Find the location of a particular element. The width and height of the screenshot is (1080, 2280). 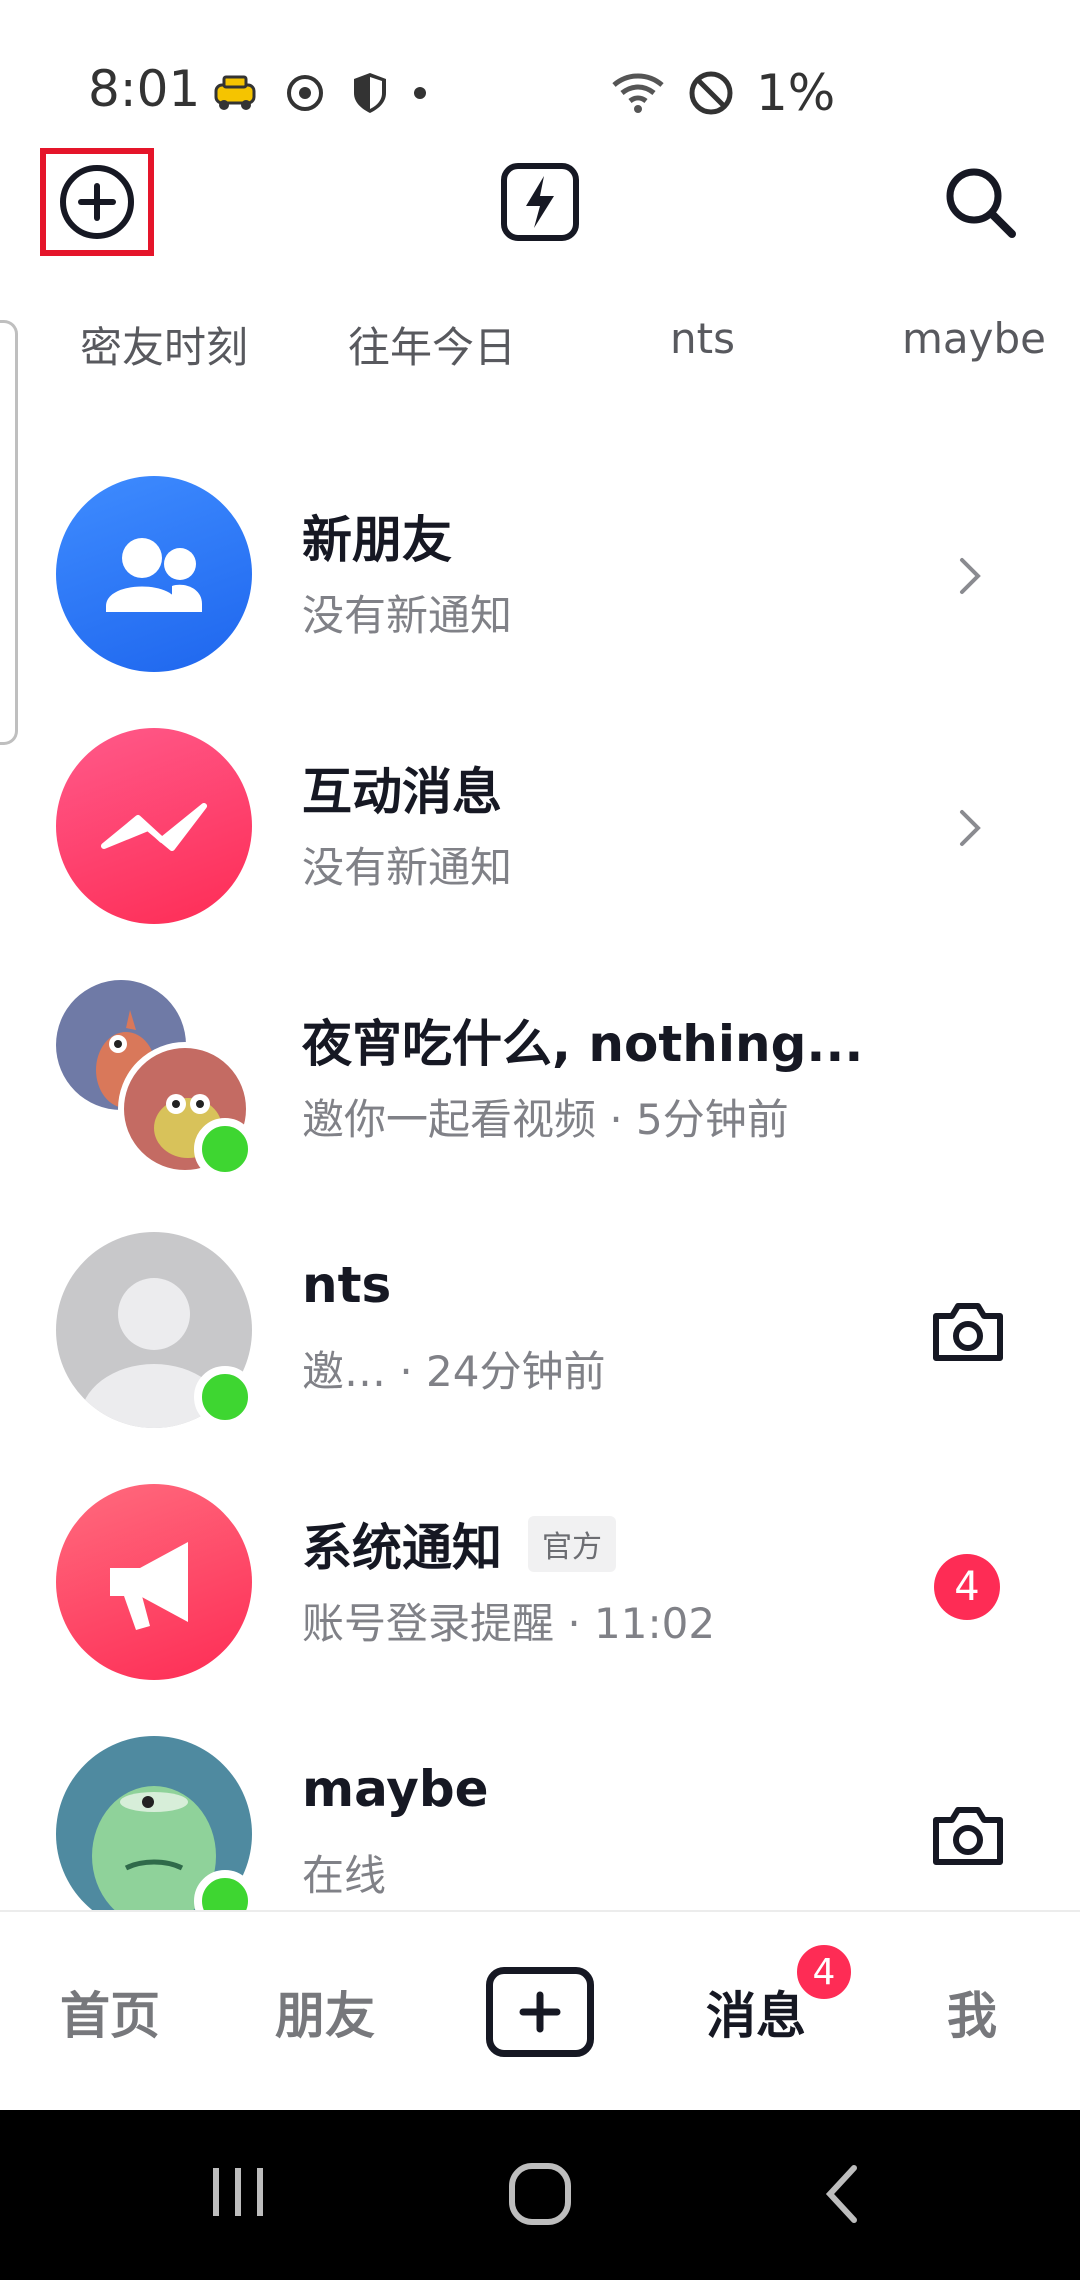

home-icon is located at coordinates (540, 2194).